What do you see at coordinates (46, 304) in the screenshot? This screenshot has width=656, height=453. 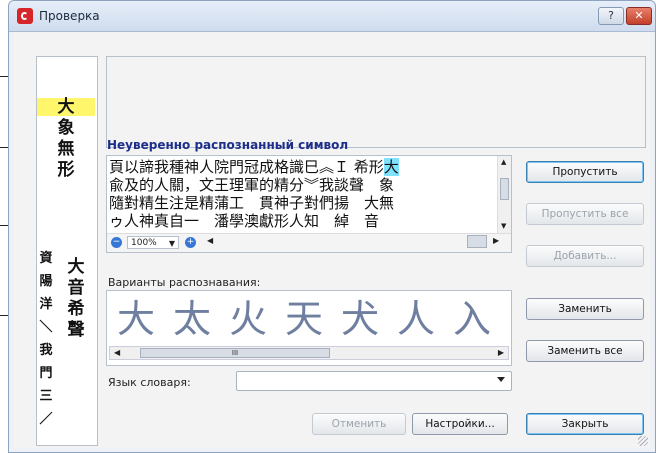 I see `strip-glyph: 洋` at bounding box center [46, 304].